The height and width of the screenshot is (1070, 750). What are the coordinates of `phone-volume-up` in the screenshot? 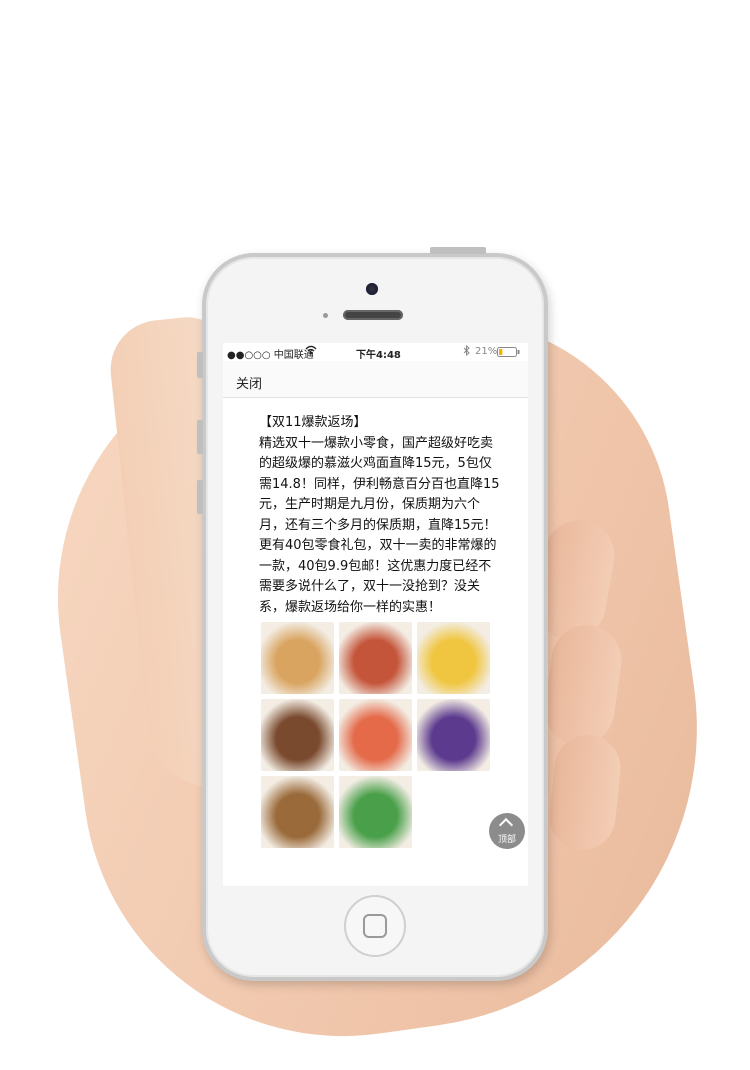 It's located at (200, 437).